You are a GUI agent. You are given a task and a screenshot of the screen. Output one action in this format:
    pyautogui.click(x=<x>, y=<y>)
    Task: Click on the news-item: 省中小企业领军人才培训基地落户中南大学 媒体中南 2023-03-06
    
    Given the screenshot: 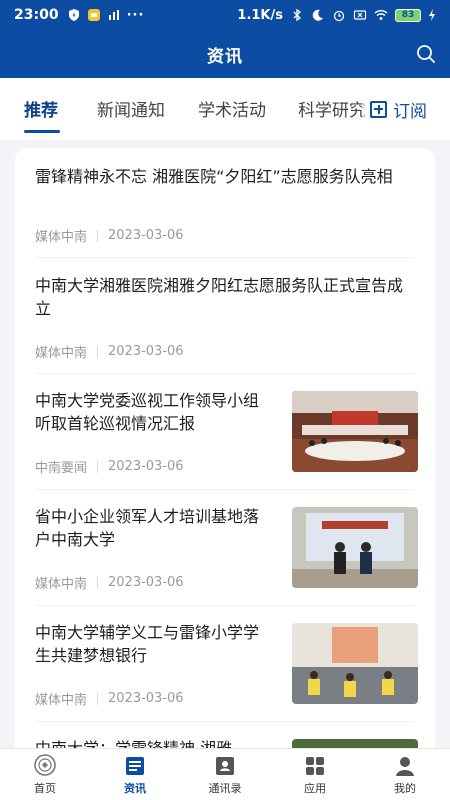 What is the action you would take?
    pyautogui.click(x=226, y=548)
    